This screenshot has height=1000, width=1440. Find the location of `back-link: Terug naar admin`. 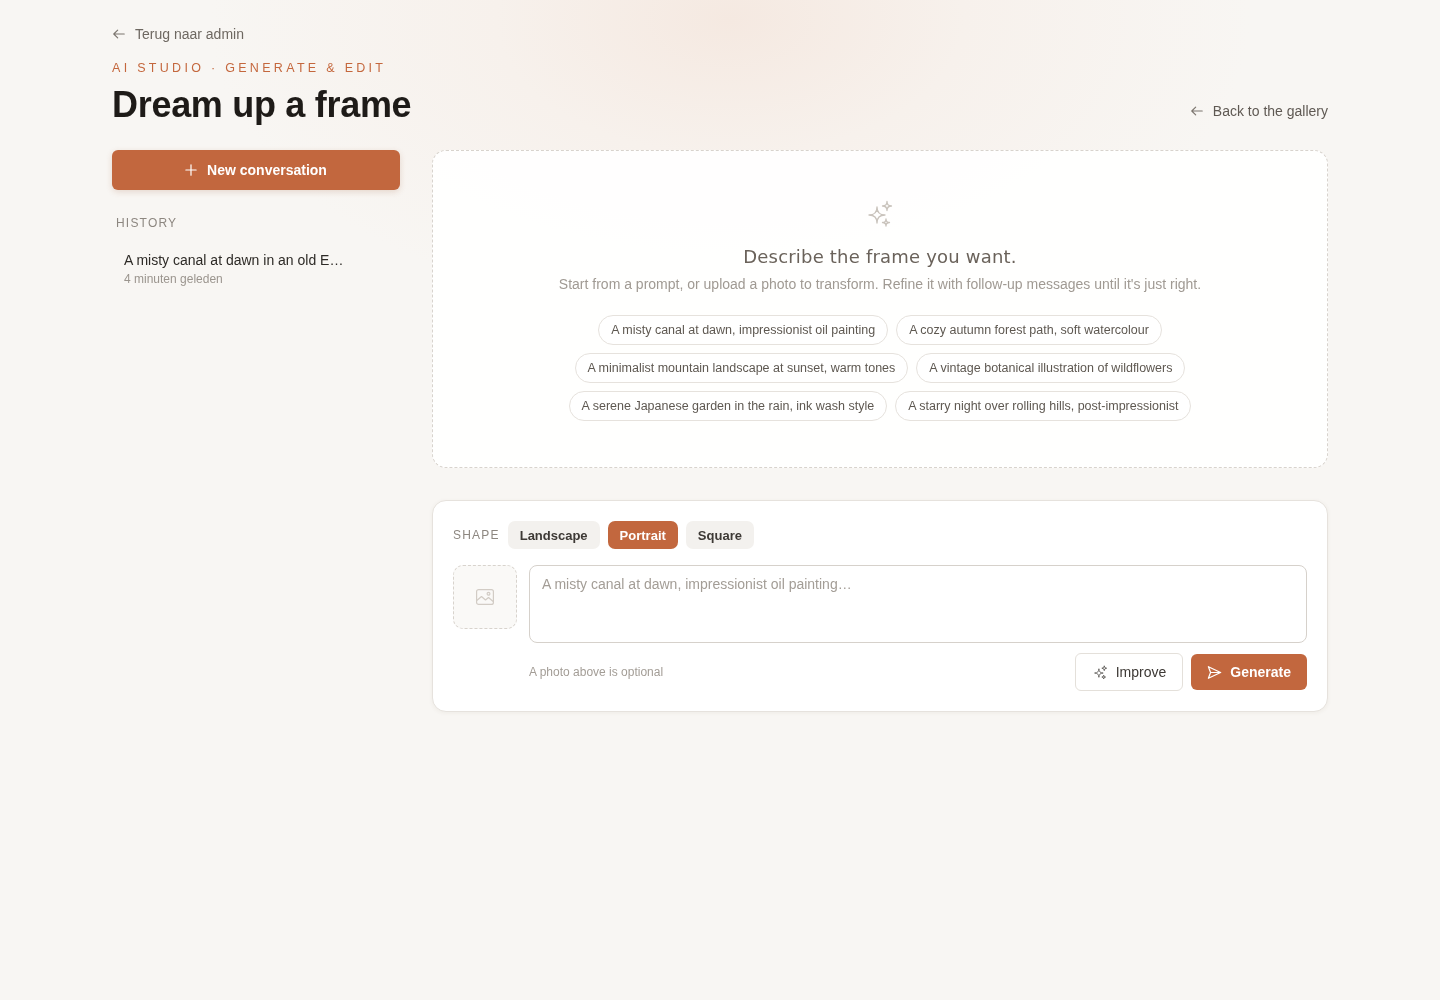

back-link: Terug naar admin is located at coordinates (178, 34).